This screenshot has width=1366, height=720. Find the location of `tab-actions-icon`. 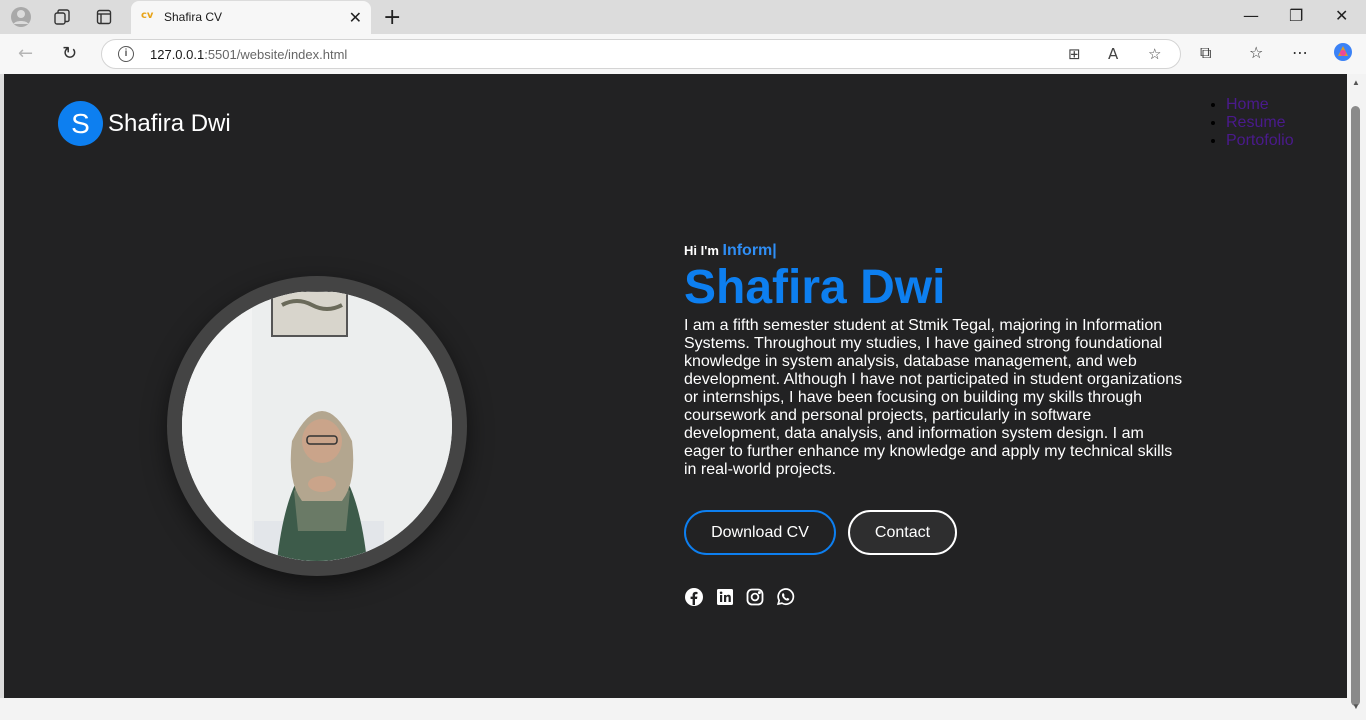

tab-actions-icon is located at coordinates (104, 17).